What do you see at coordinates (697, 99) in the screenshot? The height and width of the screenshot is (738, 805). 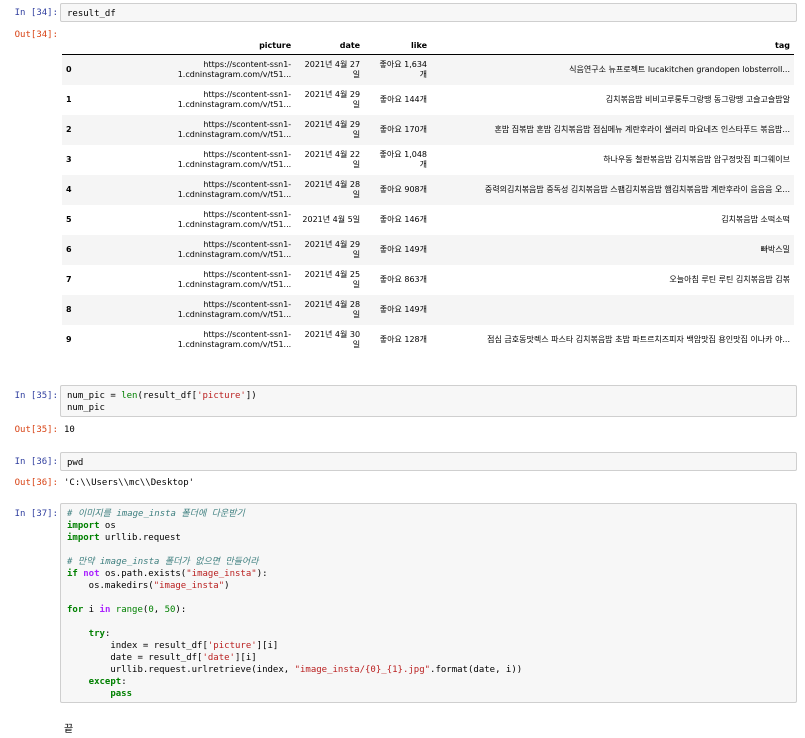 I see `tag-cell: 김치볶음밥 비비고루룽투그랑땡 동그랑땡 고슬고슬밥알` at bounding box center [697, 99].